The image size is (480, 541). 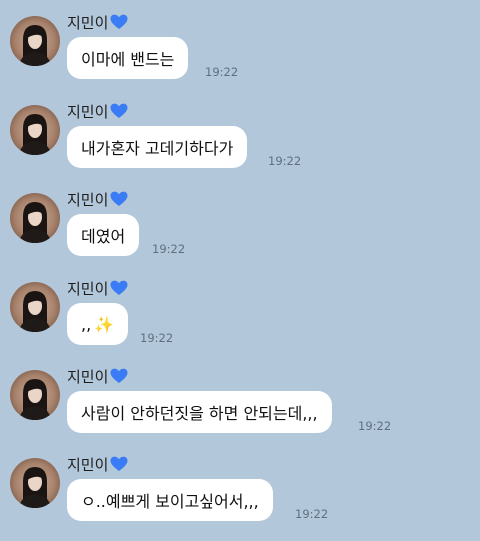 I want to click on message-bubble: 내가혼자 고데기하다가, so click(x=157, y=147).